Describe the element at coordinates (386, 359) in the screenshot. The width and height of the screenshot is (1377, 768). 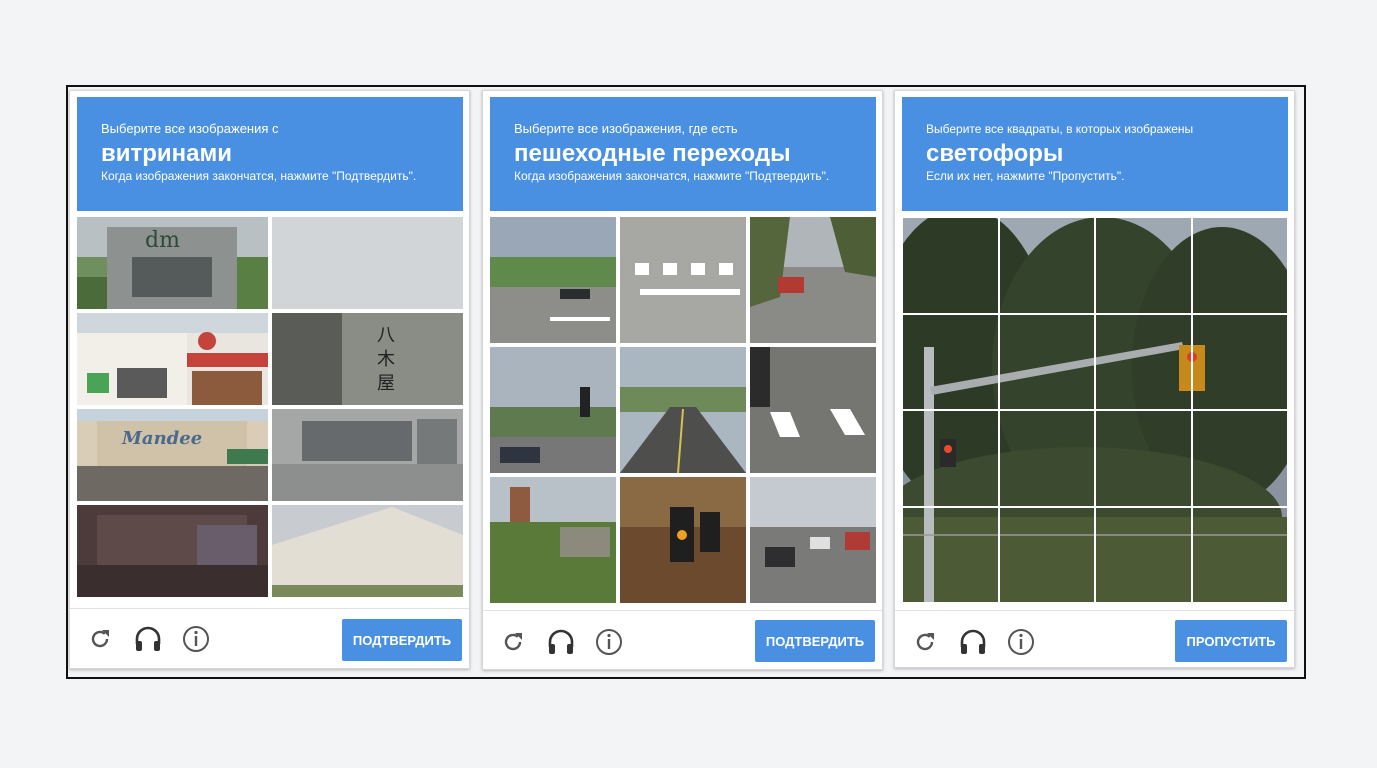
I see `svg-text: 木` at that location.